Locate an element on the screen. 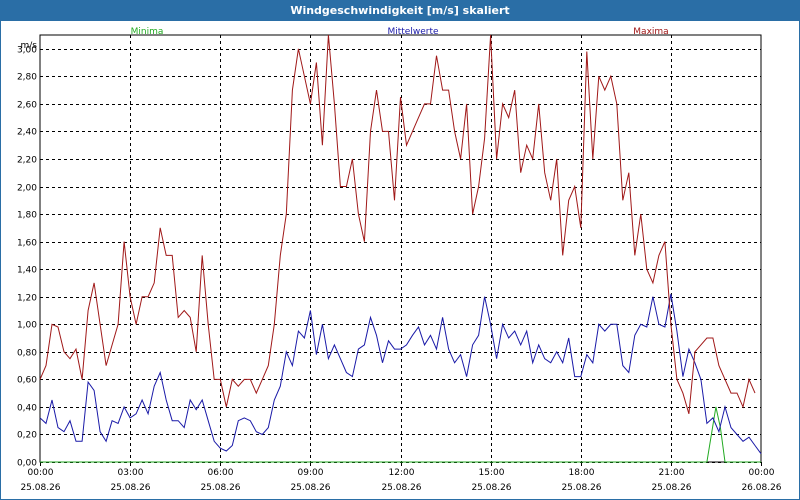 The height and width of the screenshot is (500, 800). legend-mittelwerte: Mittelwerte is located at coordinates (412, 32).